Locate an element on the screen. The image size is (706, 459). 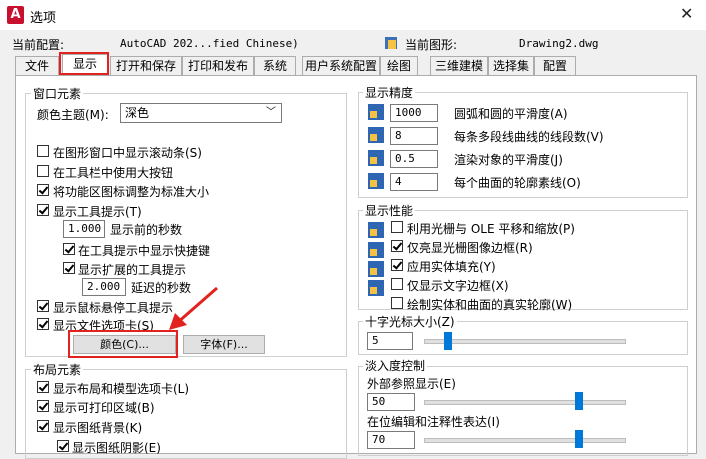
printable-area-label: 显示可打印区域(B) is located at coordinates (104, 408).